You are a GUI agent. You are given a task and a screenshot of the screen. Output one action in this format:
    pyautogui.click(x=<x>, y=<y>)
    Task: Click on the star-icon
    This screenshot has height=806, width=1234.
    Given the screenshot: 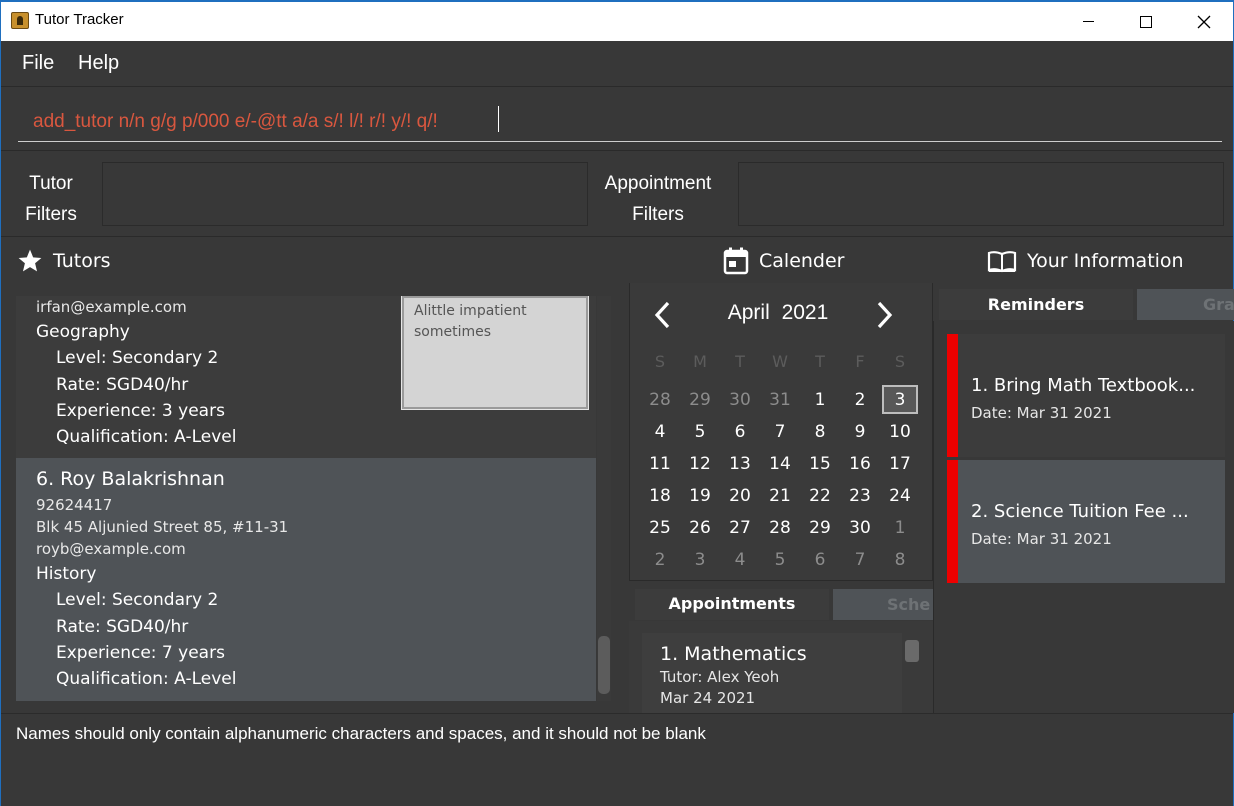 What is the action you would take?
    pyautogui.click(x=30, y=261)
    